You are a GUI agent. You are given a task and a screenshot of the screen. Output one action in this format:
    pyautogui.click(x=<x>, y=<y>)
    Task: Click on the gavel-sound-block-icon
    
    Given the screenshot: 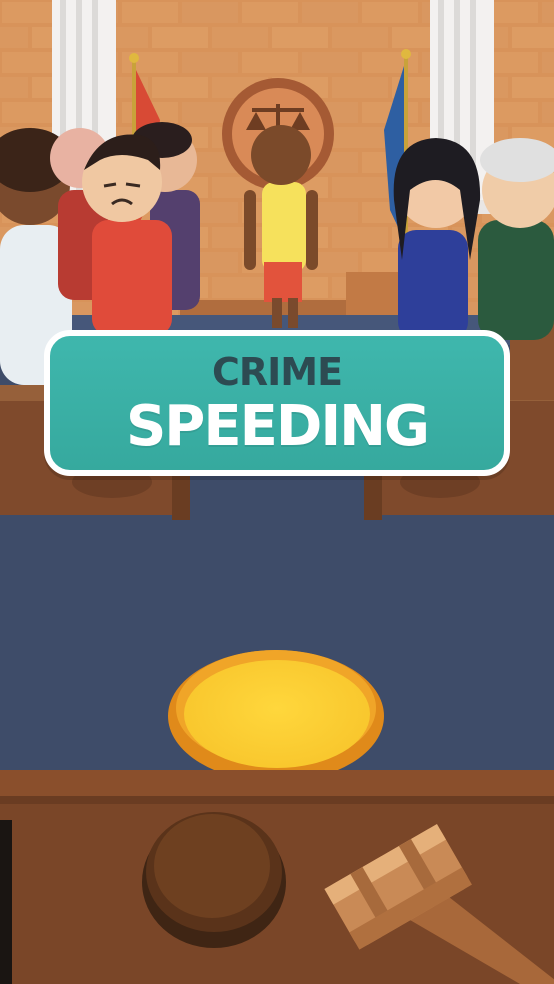 What is the action you would take?
    pyautogui.click(x=214, y=880)
    